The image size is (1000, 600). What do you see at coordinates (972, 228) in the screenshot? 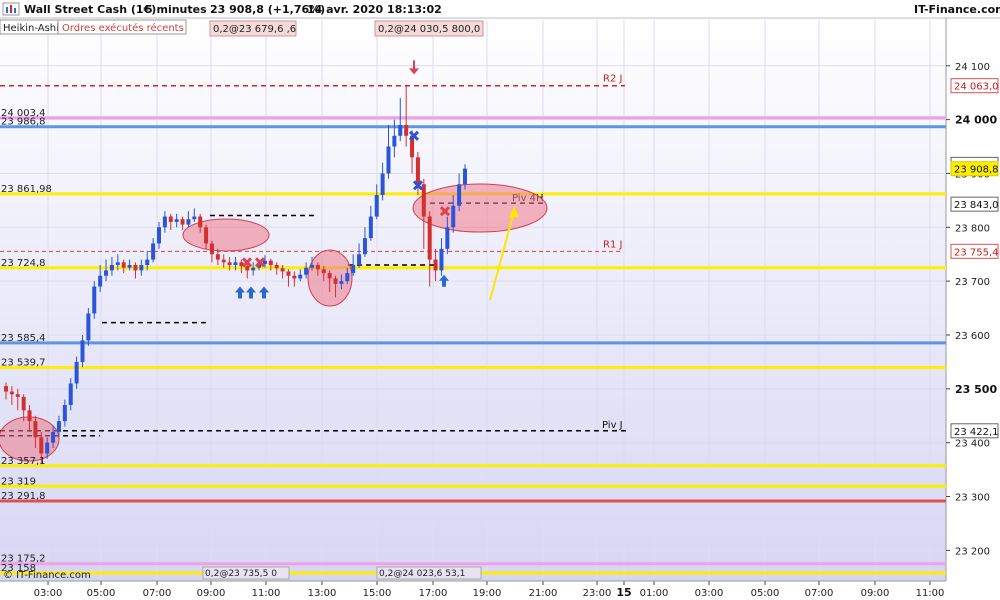
I see `y-tick-label: 23 800` at bounding box center [972, 228].